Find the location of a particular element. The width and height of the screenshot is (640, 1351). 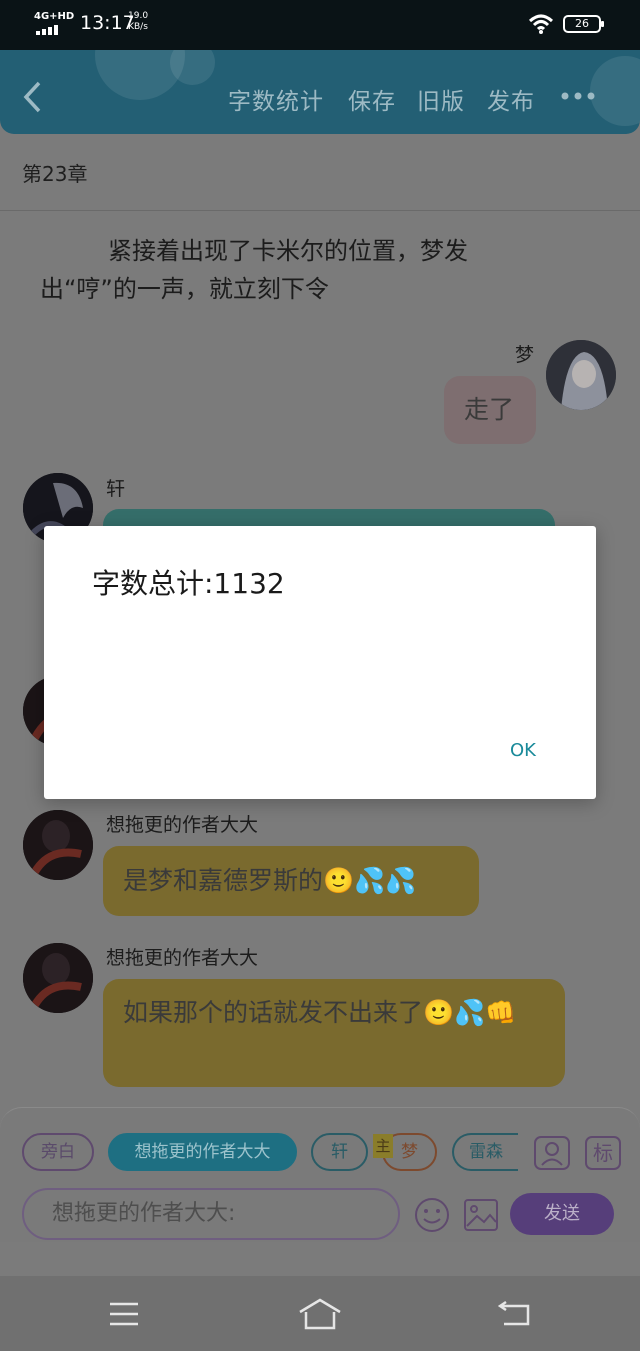

publish-button: 发布 is located at coordinates (511, 99).